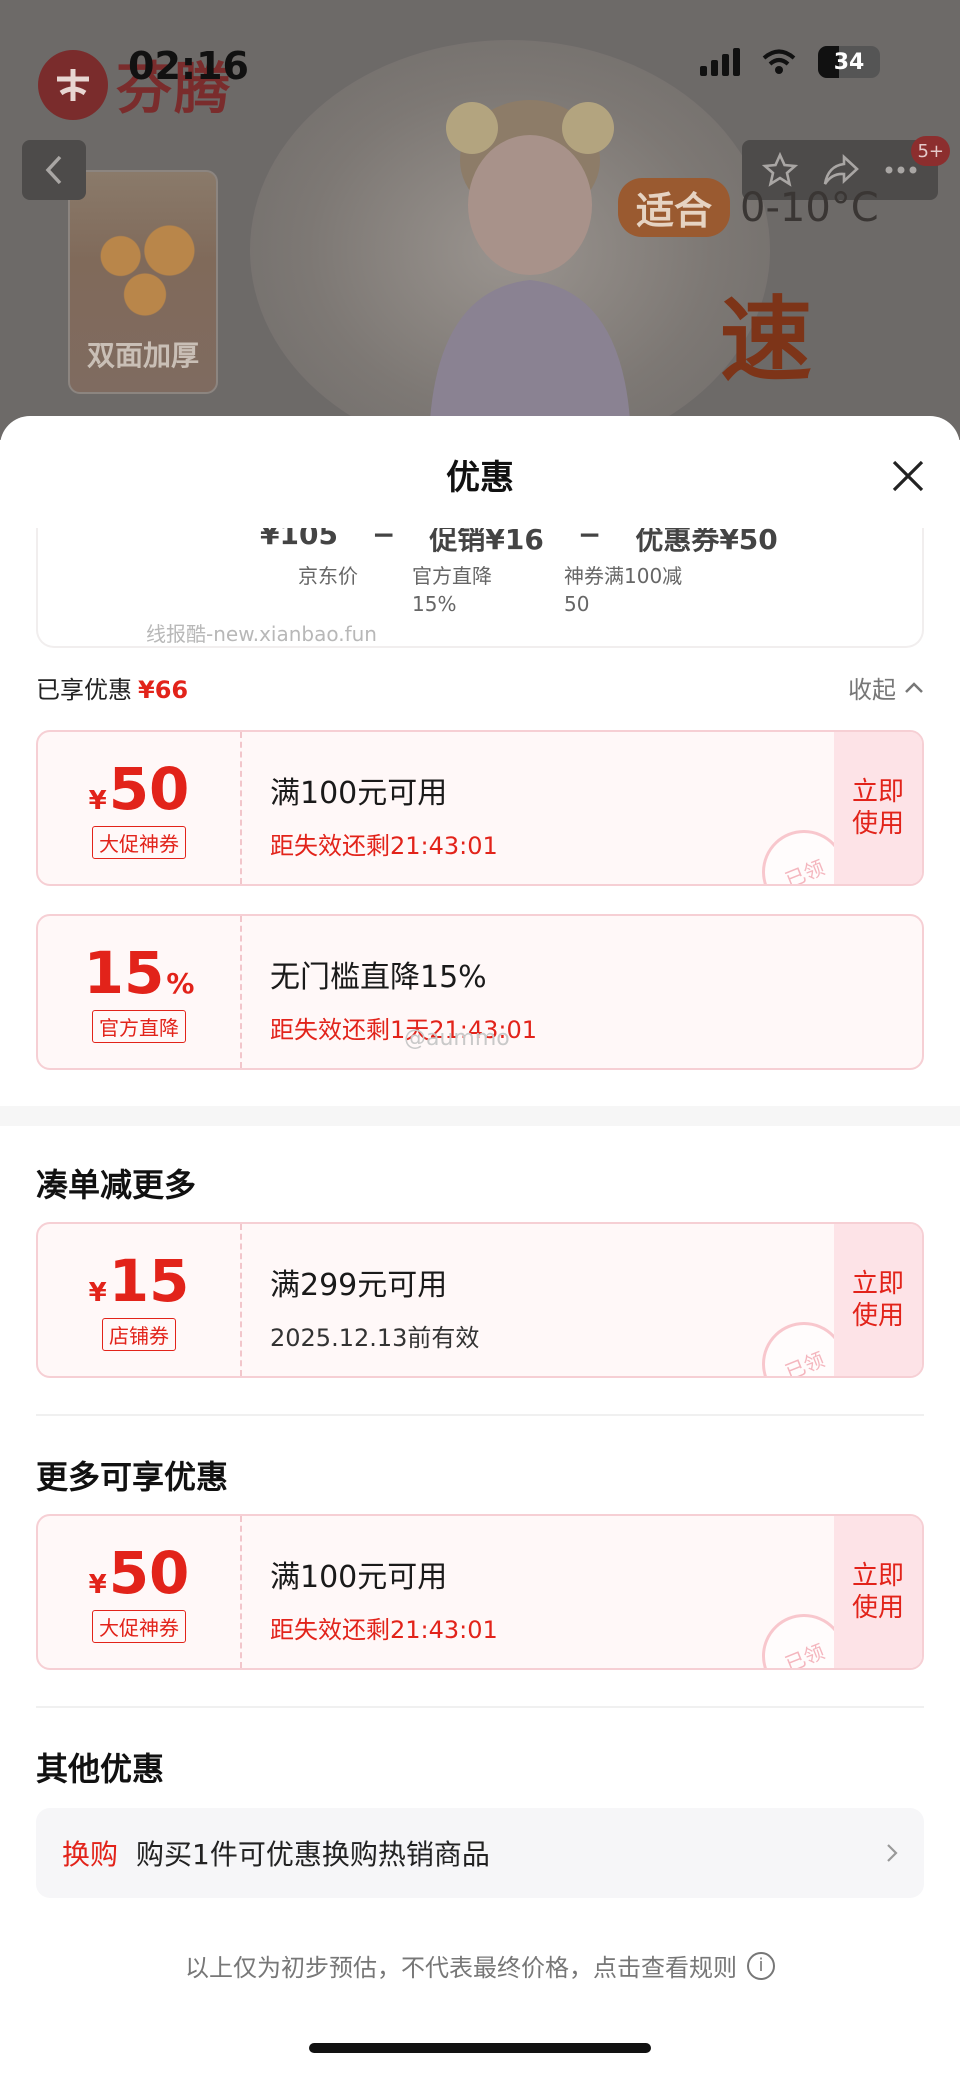  Describe the element at coordinates (930, 151) in the screenshot. I see `notification-badge: 5+` at that location.